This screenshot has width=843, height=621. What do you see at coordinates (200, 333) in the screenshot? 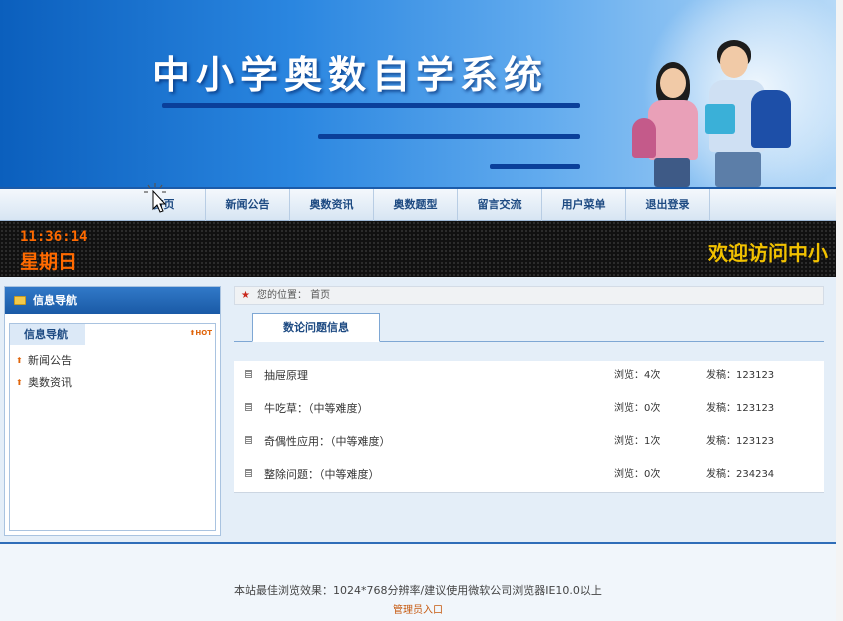
I see `hot-badge: ⬆HOT` at bounding box center [200, 333].